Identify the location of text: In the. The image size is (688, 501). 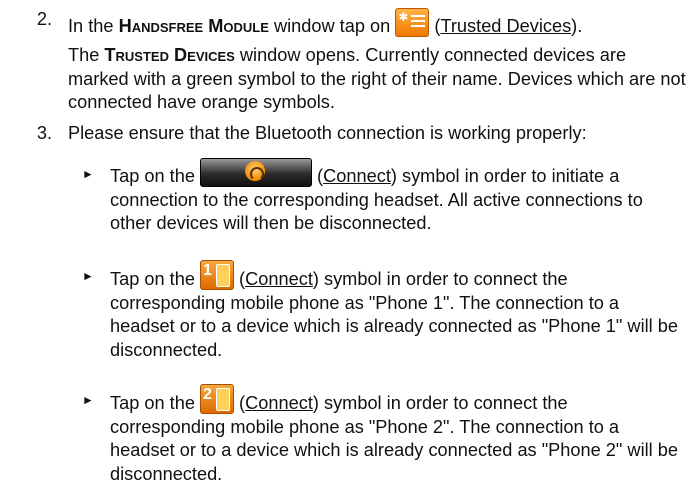
(93, 26).